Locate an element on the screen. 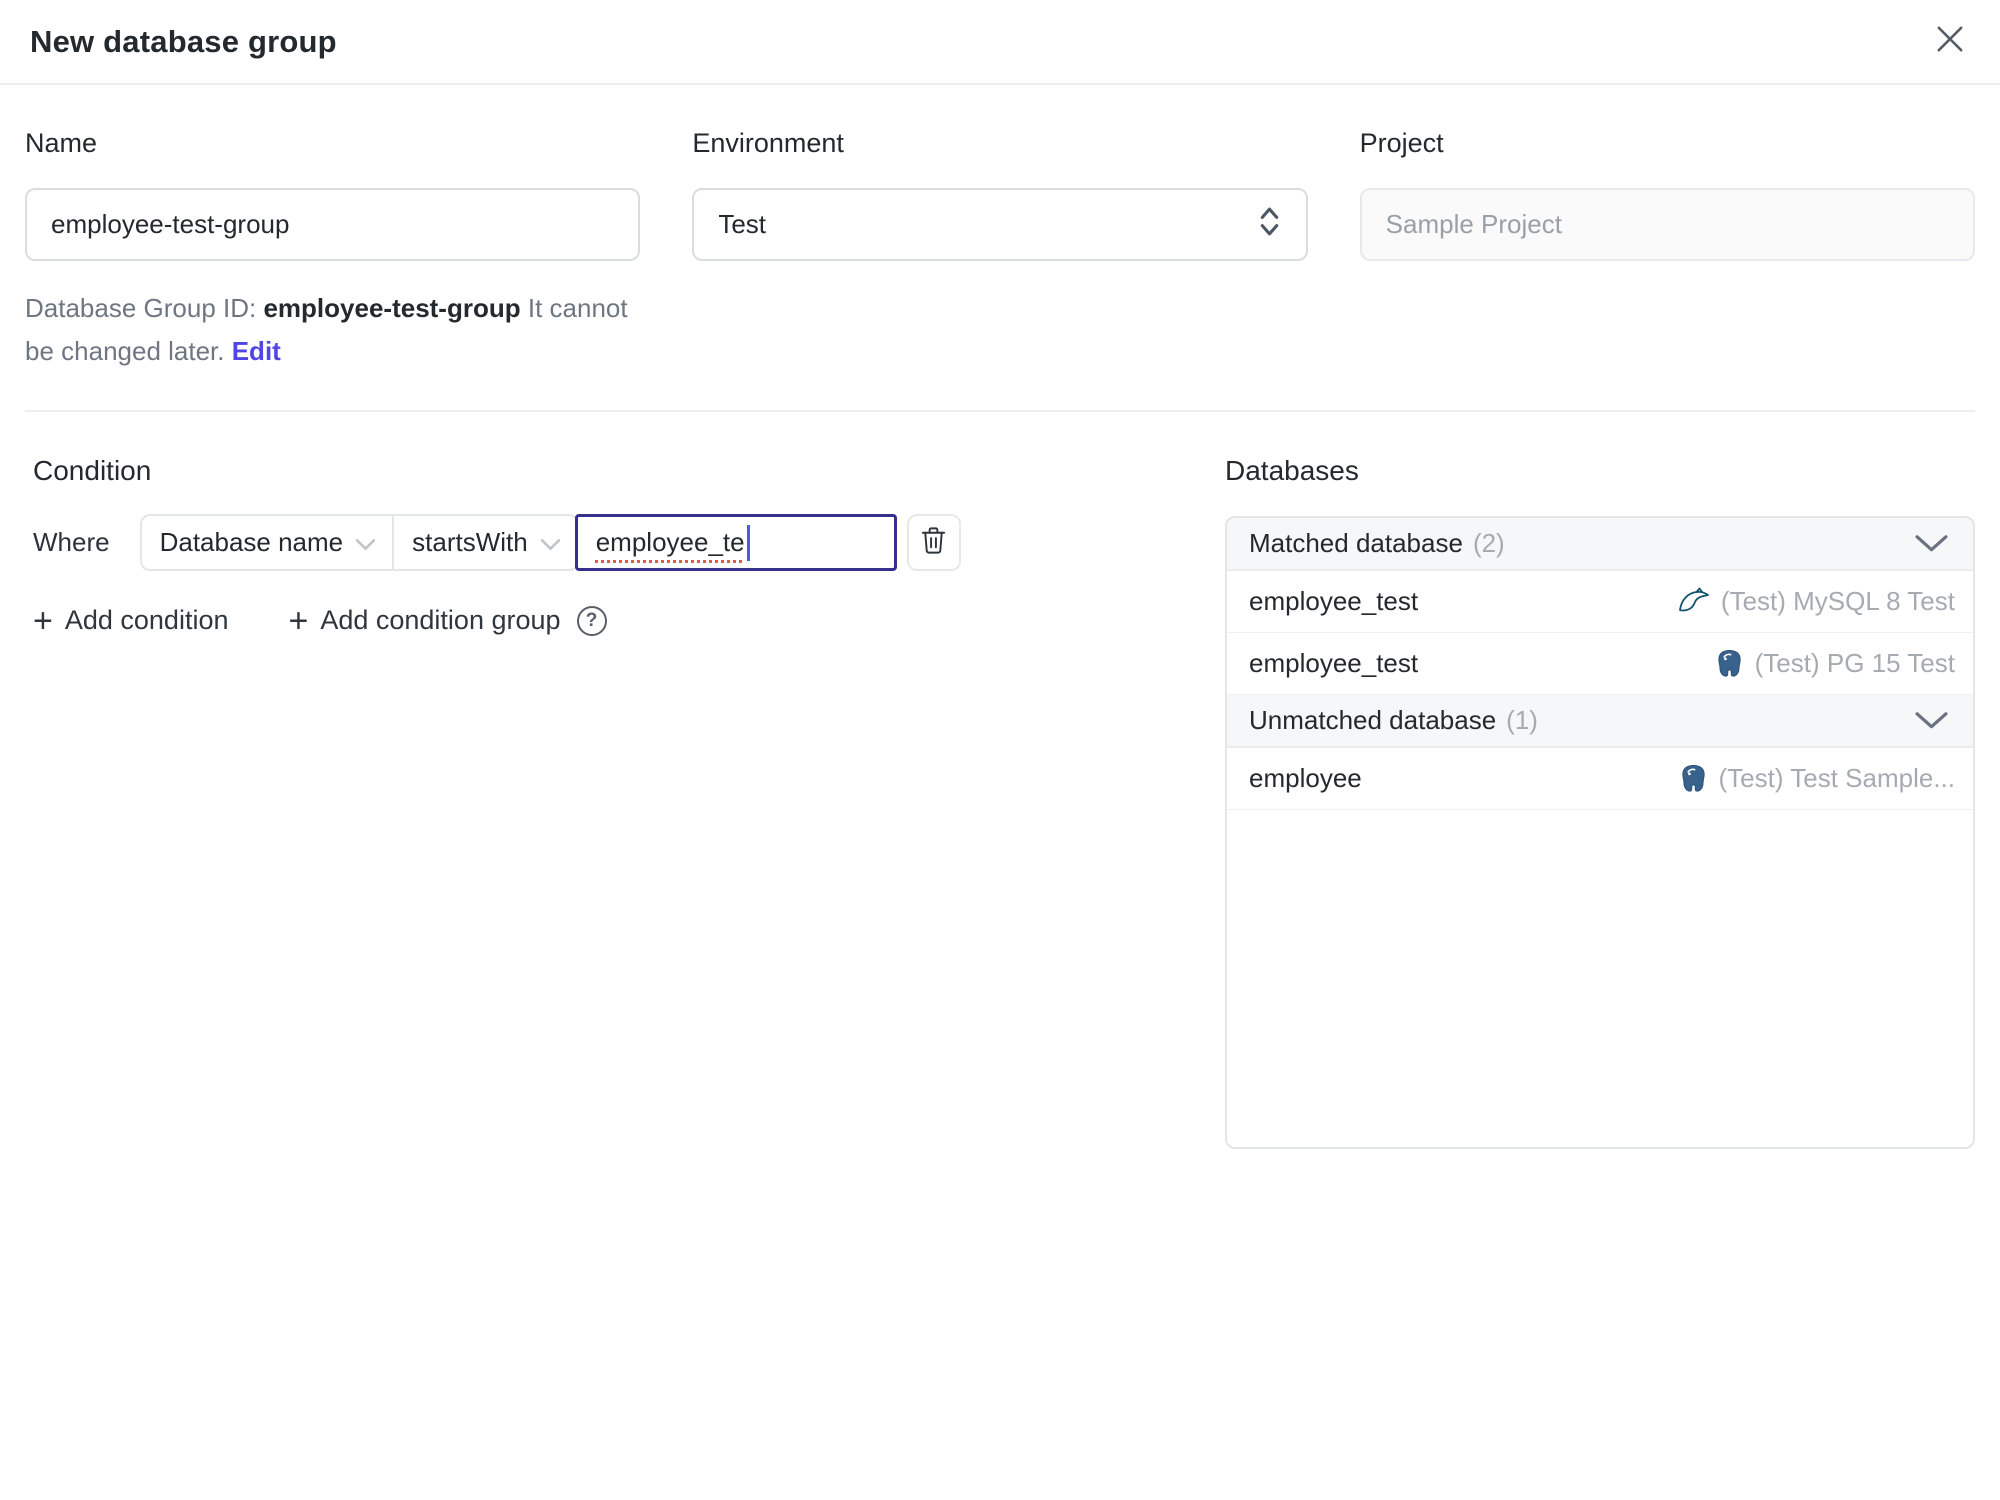 The height and width of the screenshot is (1500, 2000). close-button is located at coordinates (1950, 41).